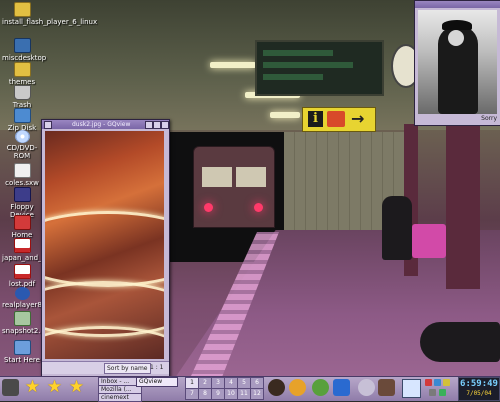 This screenshot has width=500, height=402. I want to click on start-here-icon, so click(22, 347).